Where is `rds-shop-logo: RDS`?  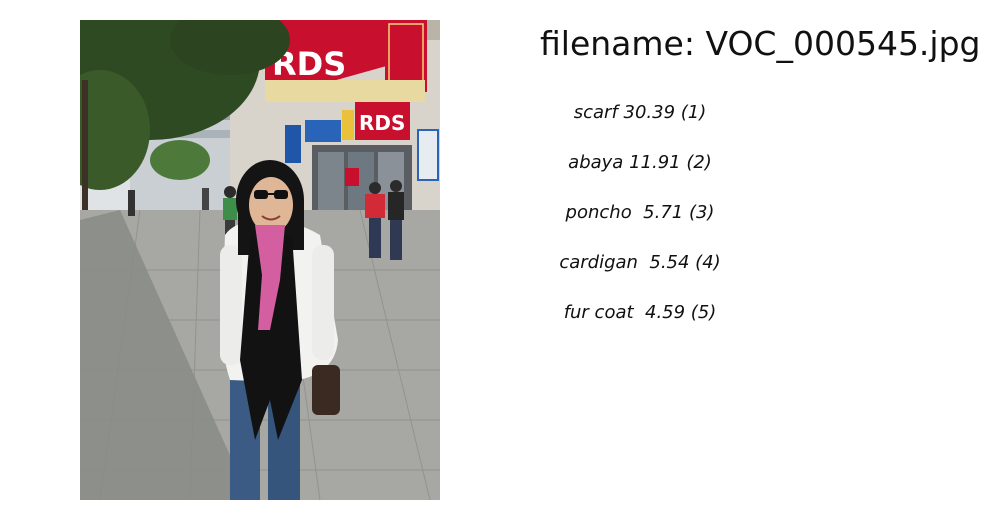
rds-shop-logo: RDS is located at coordinates (382, 123).